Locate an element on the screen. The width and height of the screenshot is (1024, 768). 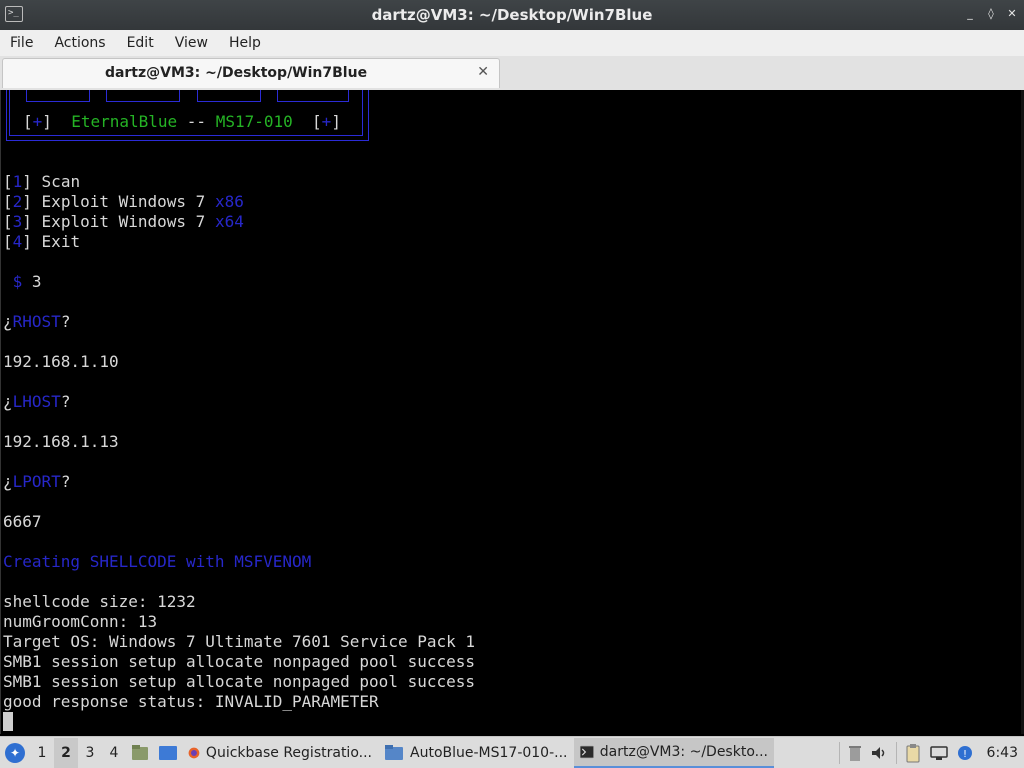
menu-view: View is located at coordinates (196, 43).